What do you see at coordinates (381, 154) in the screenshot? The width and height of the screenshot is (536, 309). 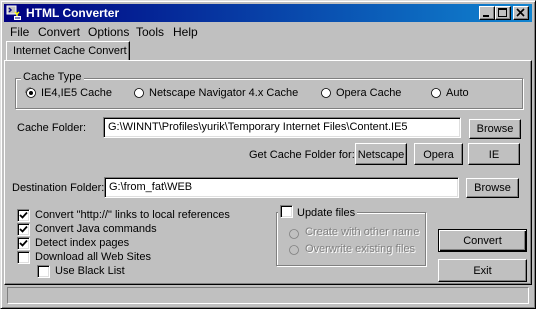 I see `netscape-button: Netscape` at bounding box center [381, 154].